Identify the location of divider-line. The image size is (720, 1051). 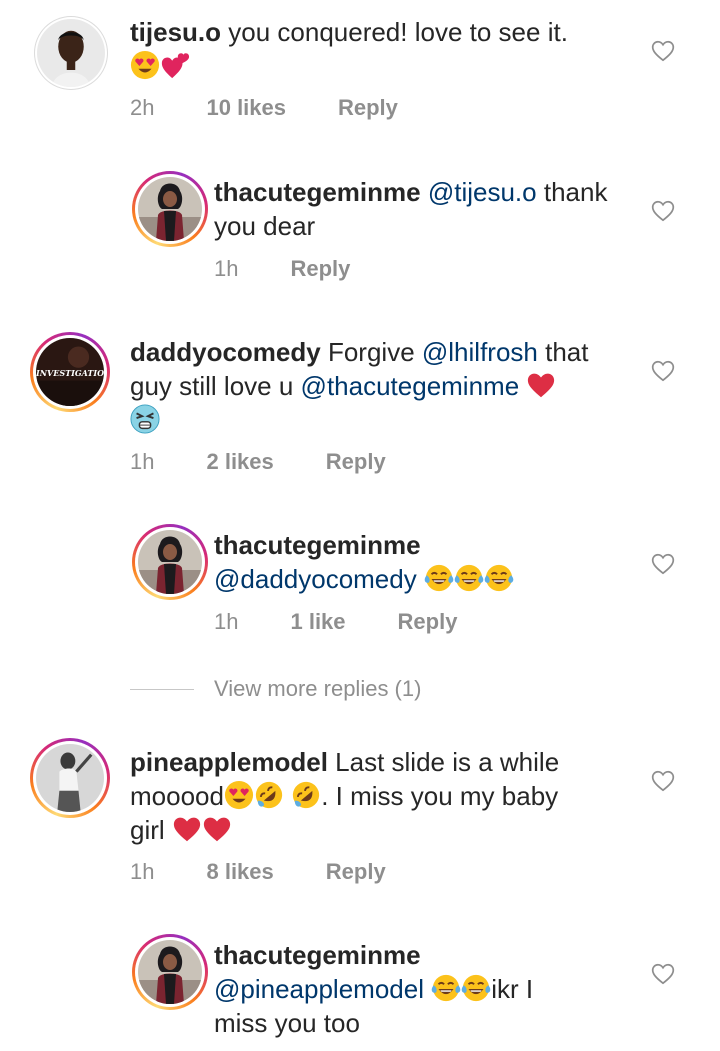
(162, 689).